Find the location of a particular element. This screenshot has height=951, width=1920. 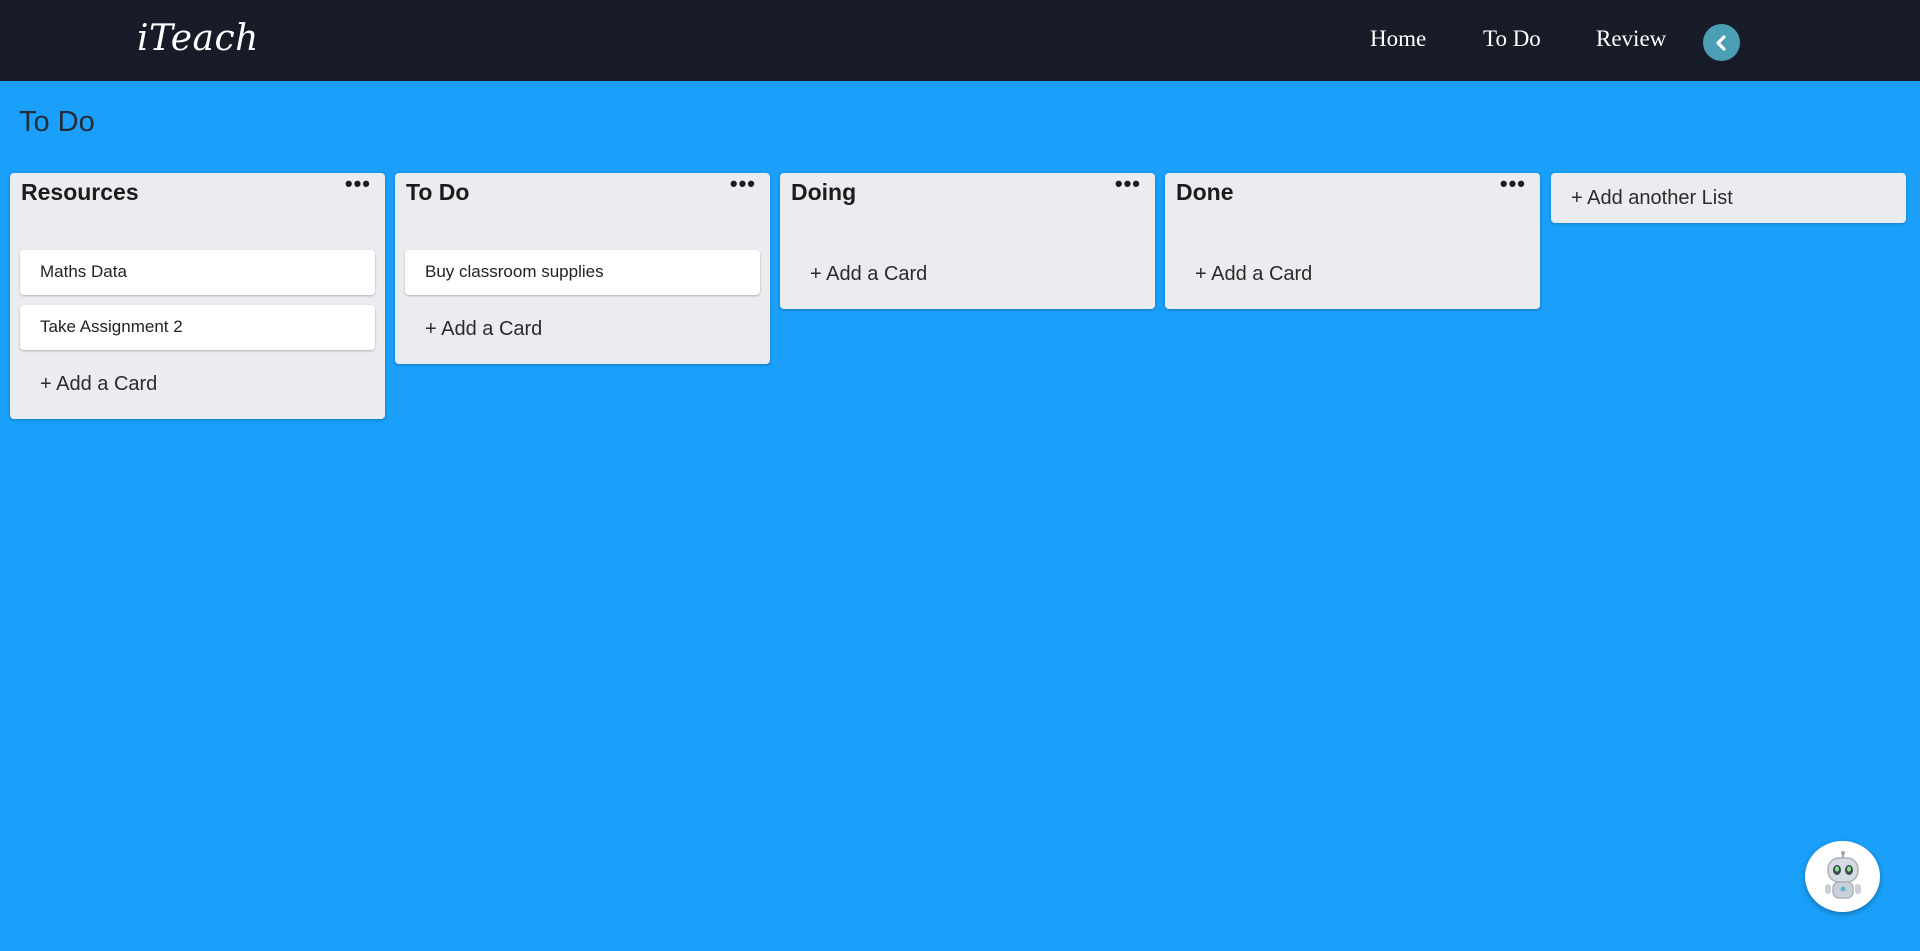

top-navbar: iTeach Home To Do Review is located at coordinates (960, 40).